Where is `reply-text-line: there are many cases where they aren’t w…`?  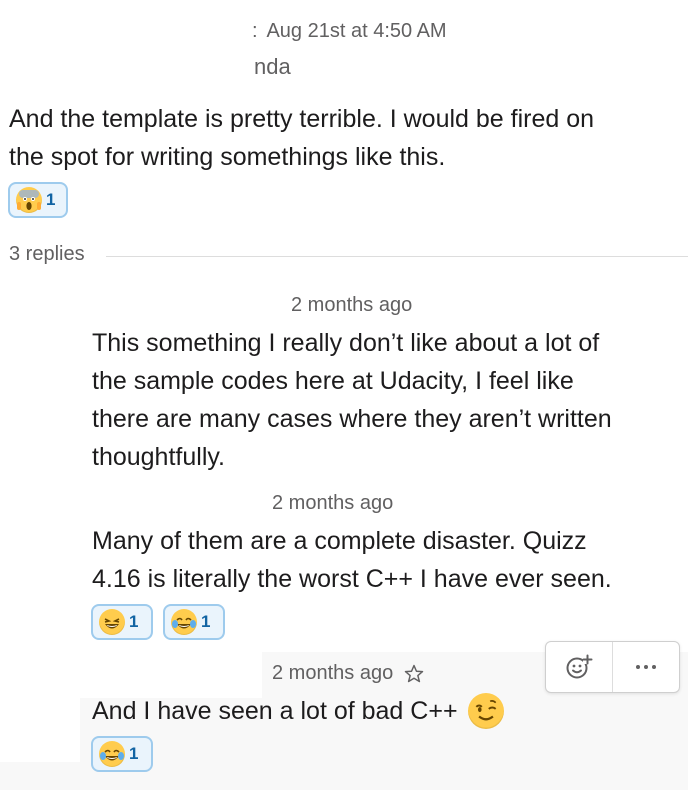 reply-text-line: there are many cases where they aren’t w… is located at coordinates (352, 419).